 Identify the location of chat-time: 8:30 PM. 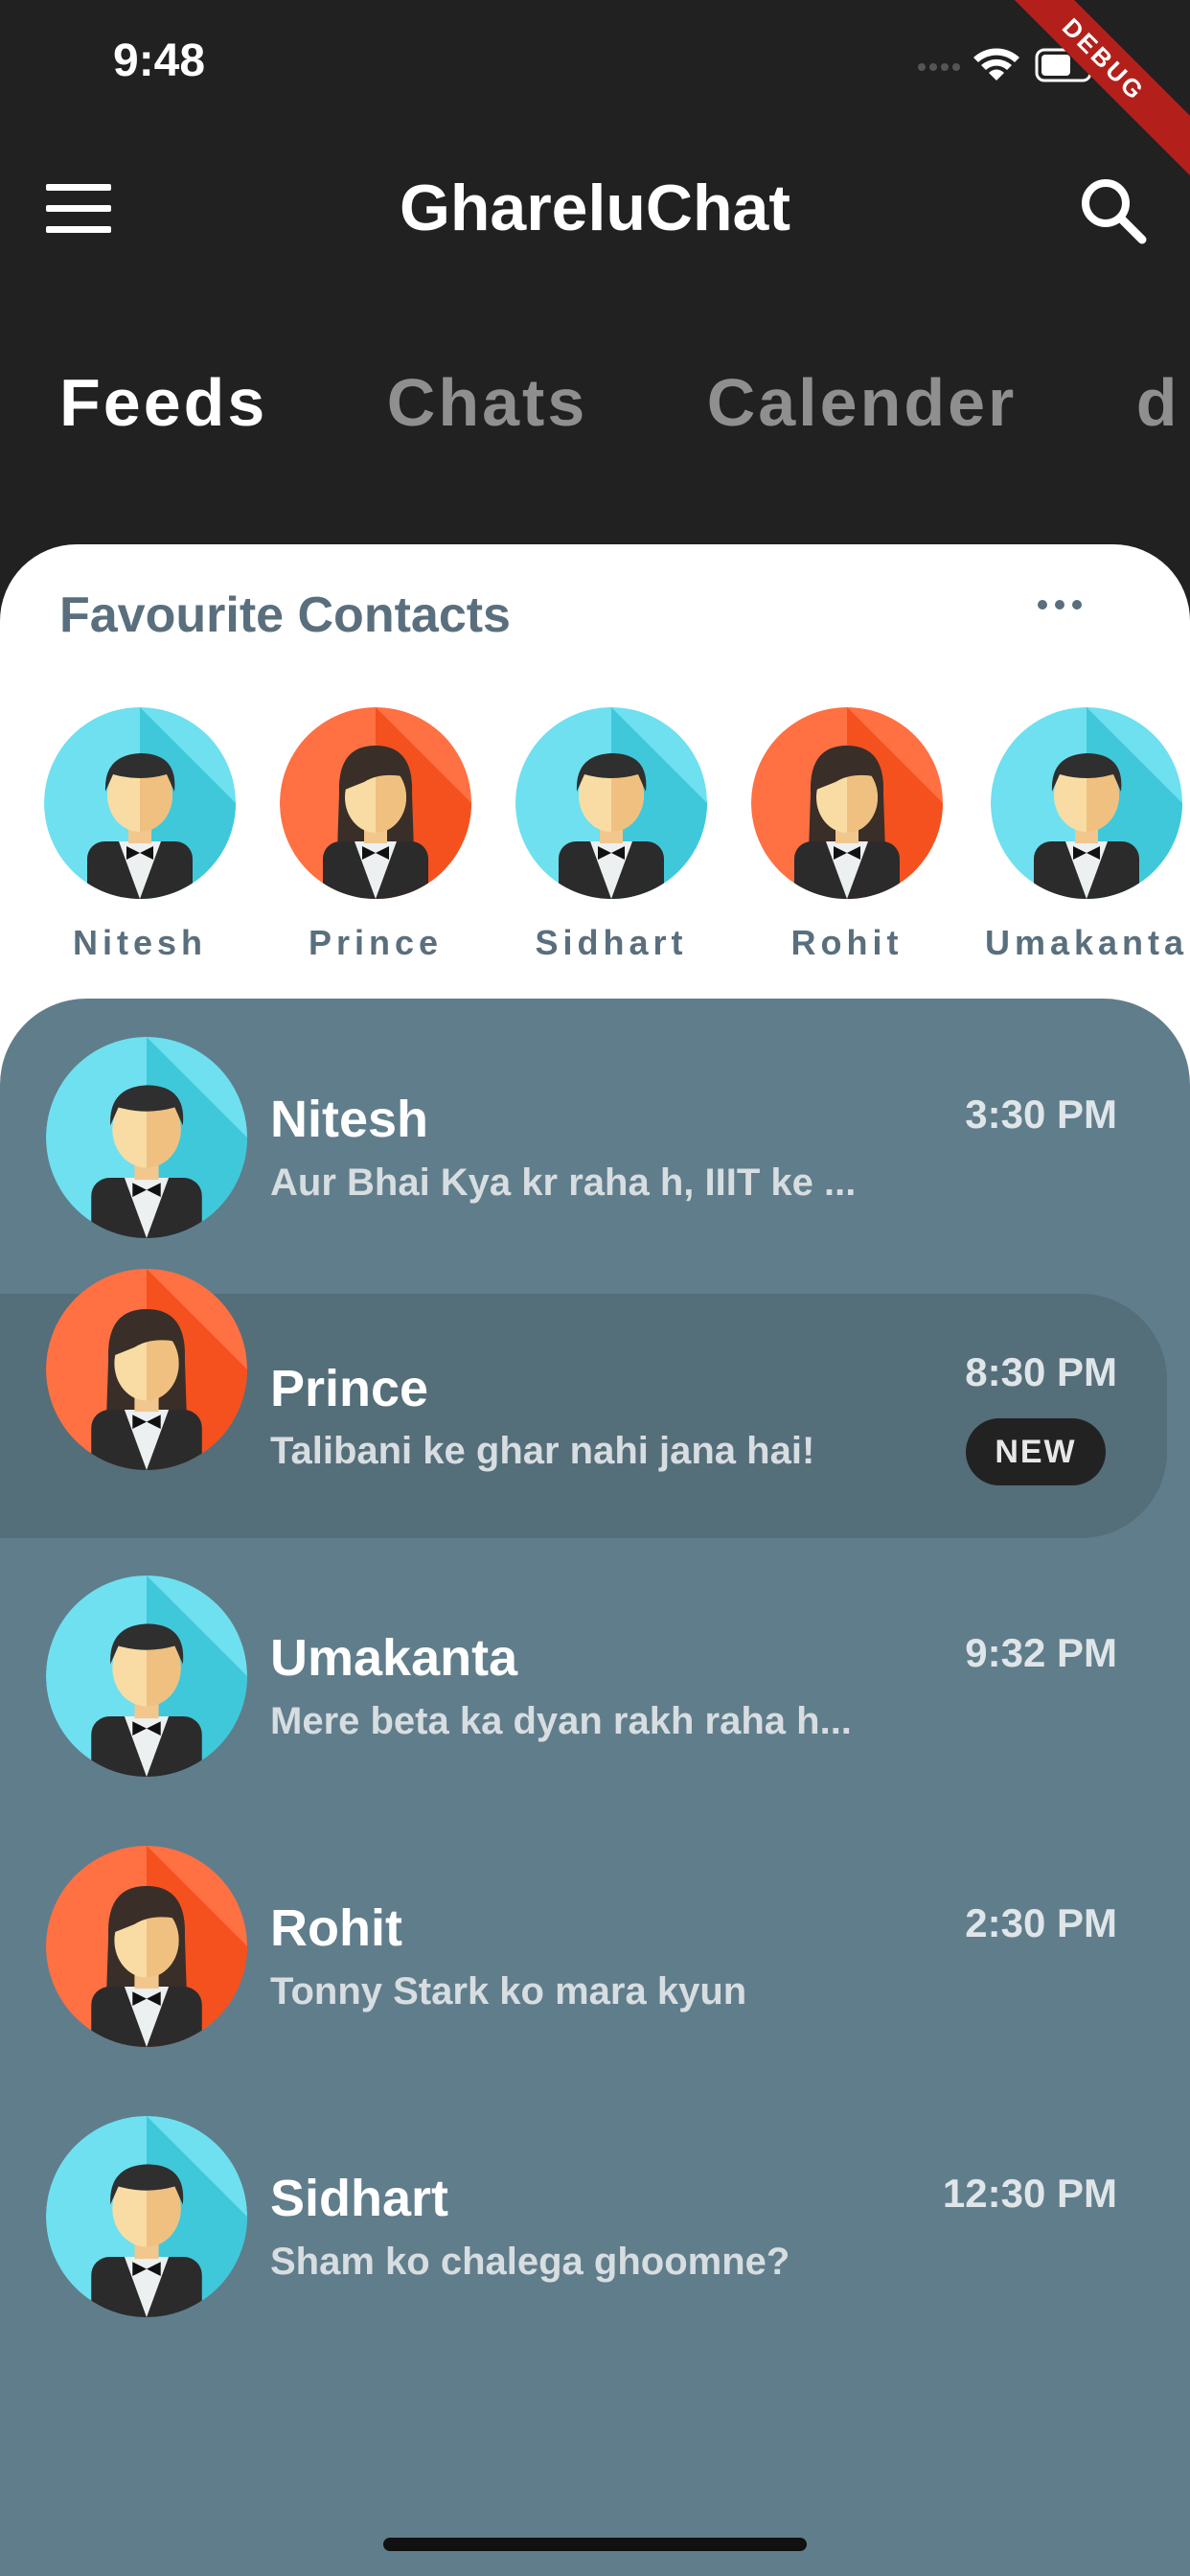
(1041, 1371).